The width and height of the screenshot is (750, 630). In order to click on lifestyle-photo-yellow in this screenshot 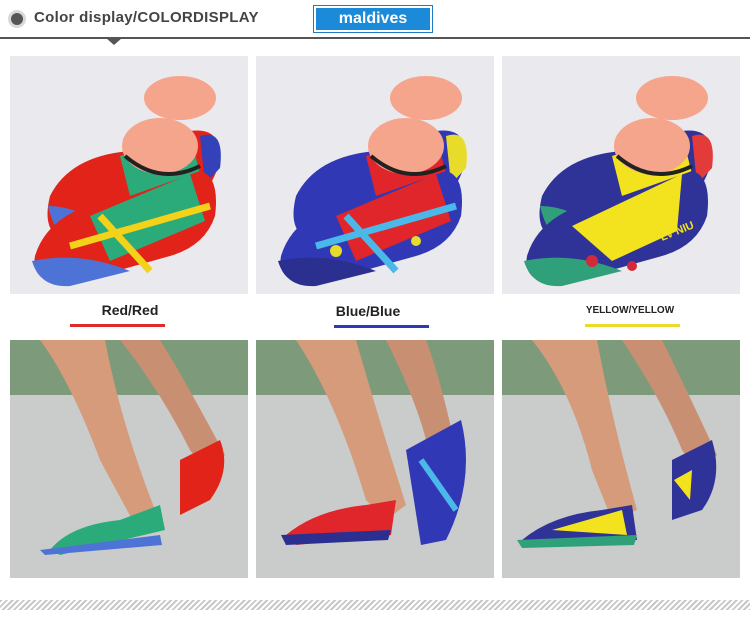, I will do `click(621, 459)`.